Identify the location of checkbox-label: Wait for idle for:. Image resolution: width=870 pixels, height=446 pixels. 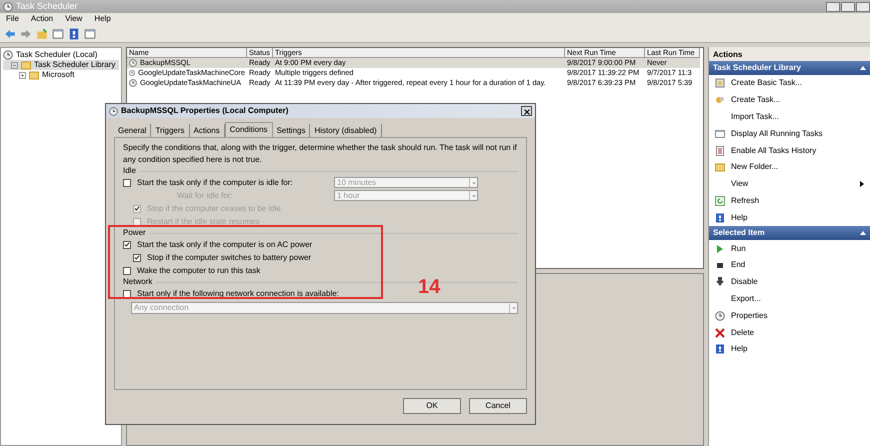
(205, 196).